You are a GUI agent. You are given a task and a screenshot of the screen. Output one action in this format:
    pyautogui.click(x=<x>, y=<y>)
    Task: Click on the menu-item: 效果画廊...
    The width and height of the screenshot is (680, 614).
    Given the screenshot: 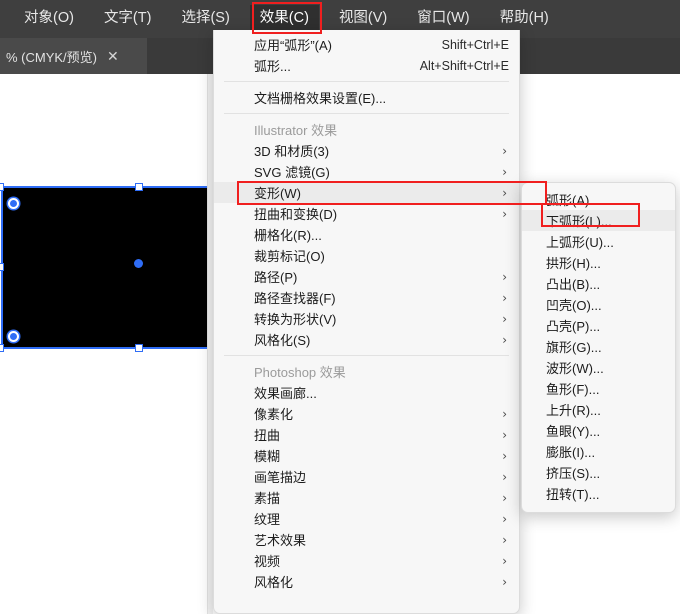 What is the action you would take?
    pyautogui.click(x=366, y=392)
    